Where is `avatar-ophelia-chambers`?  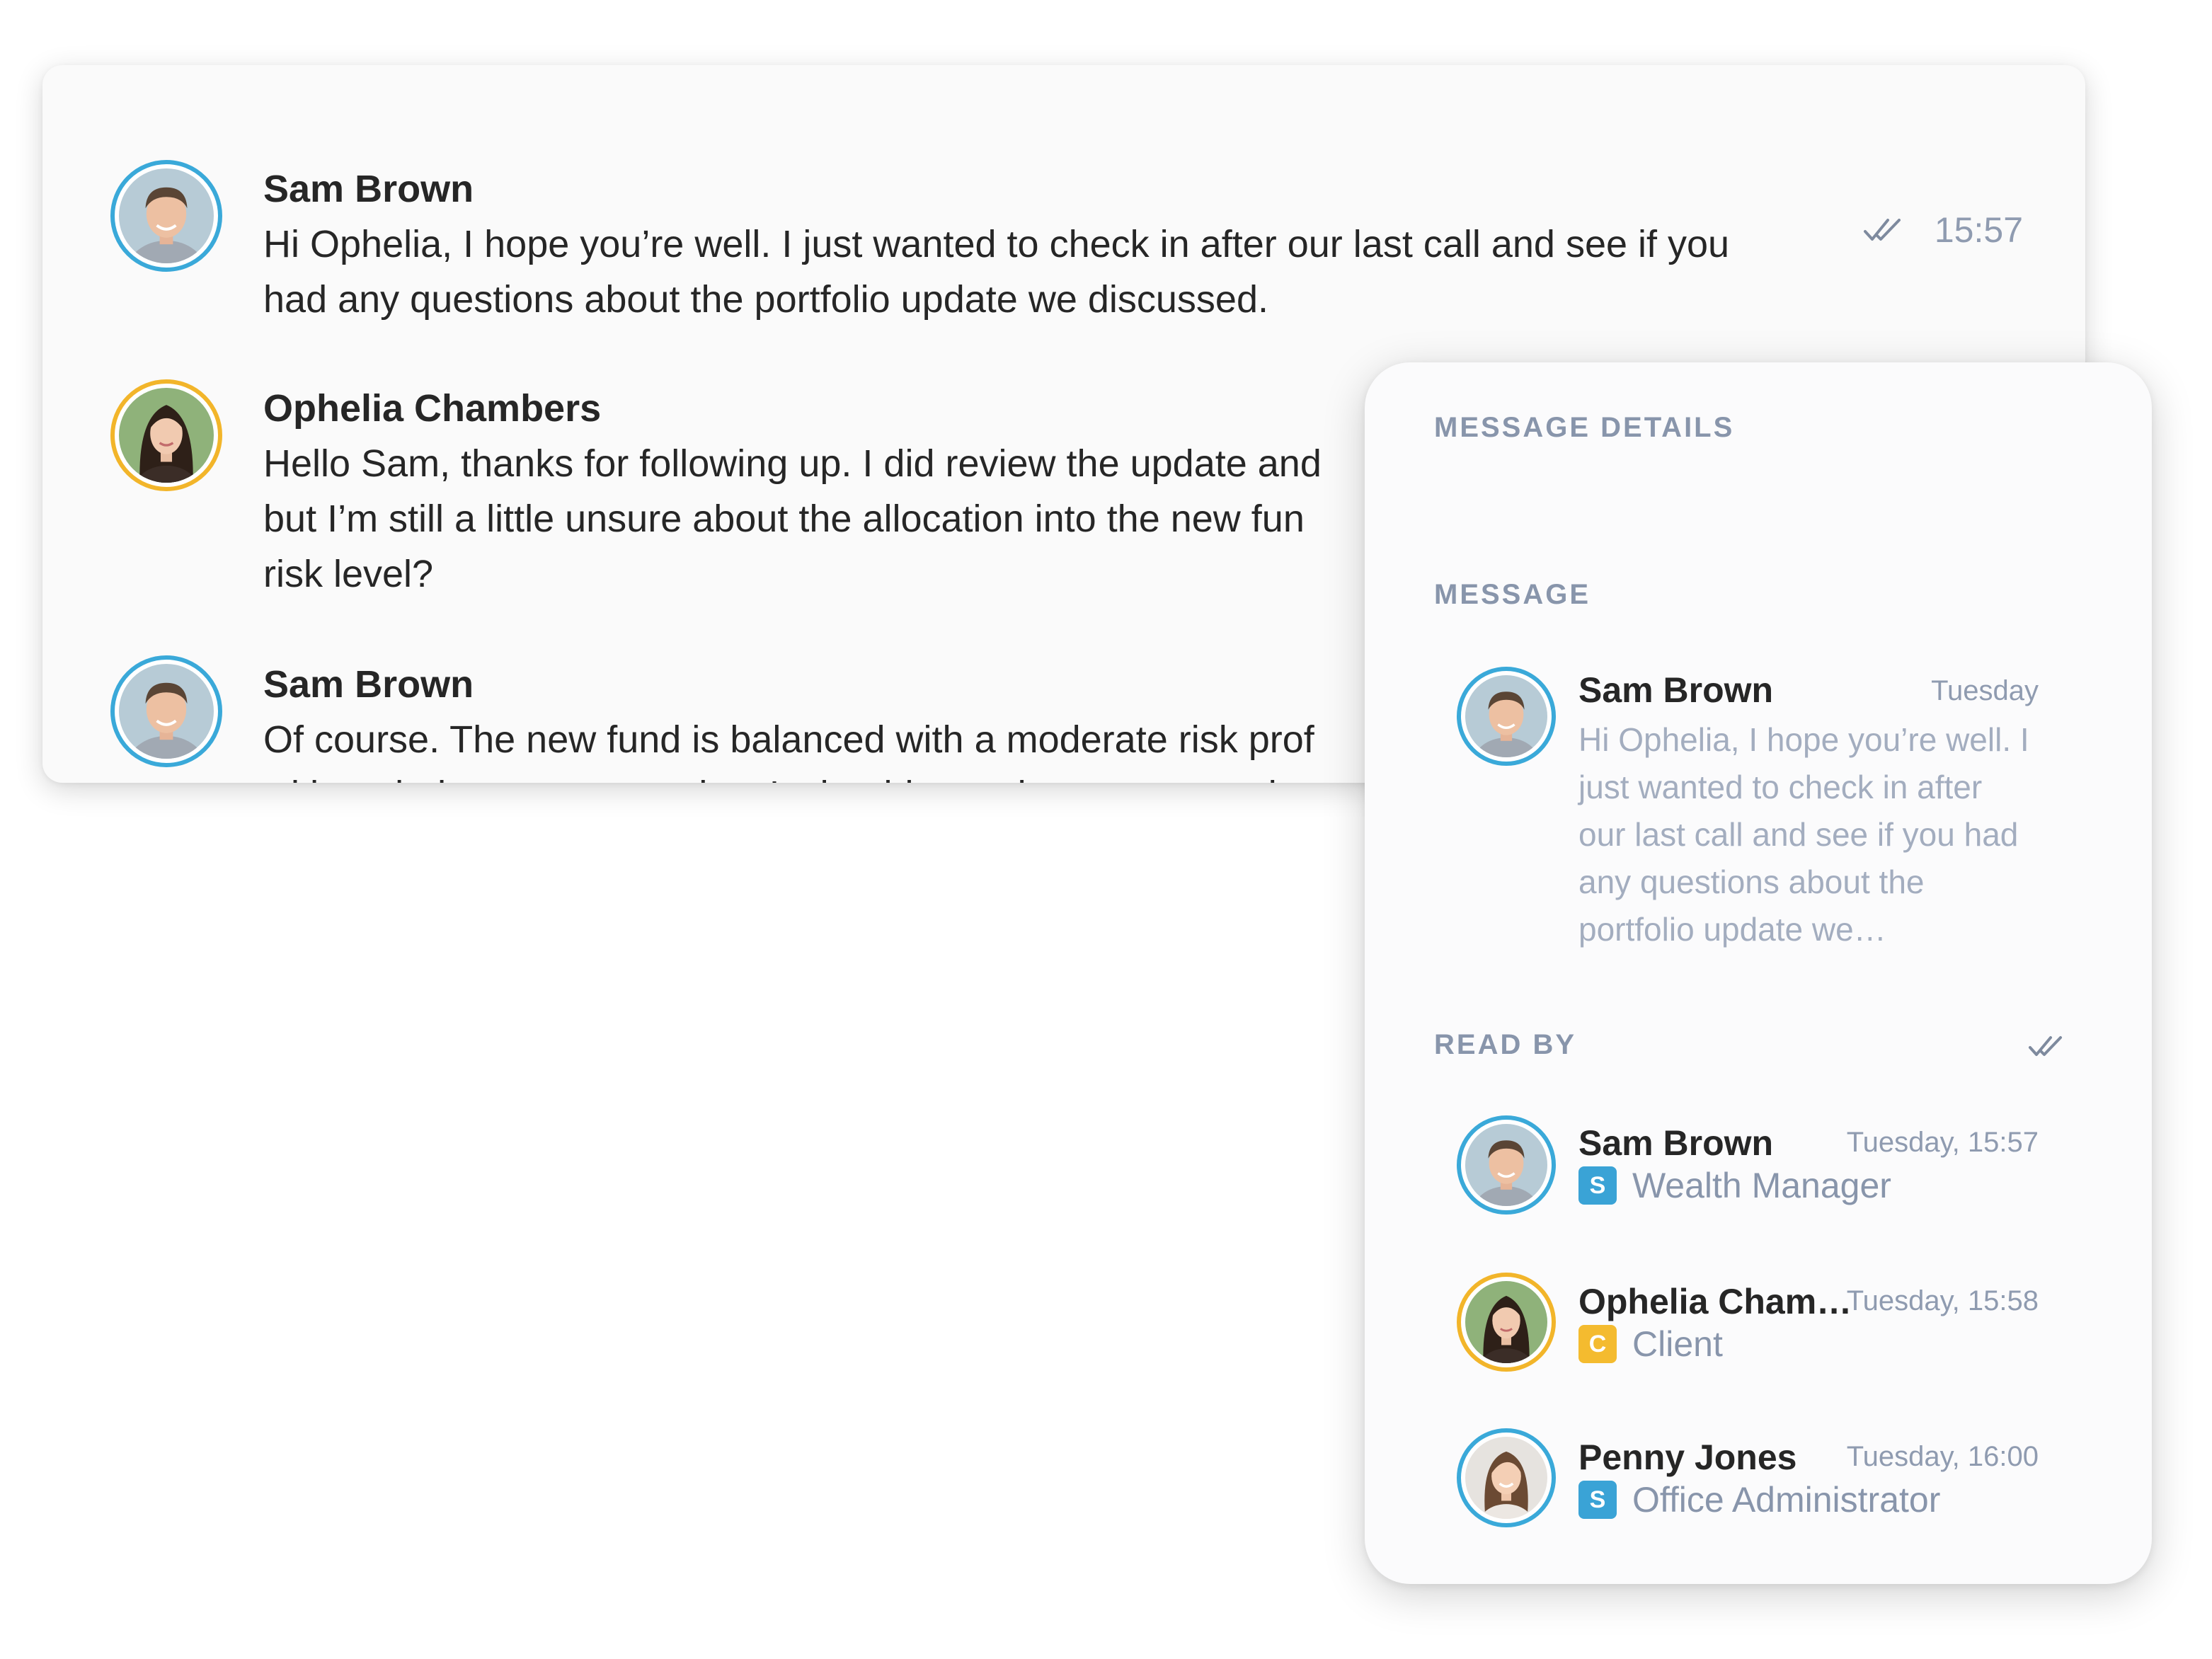
avatar-ophelia-chambers is located at coordinates (166, 435).